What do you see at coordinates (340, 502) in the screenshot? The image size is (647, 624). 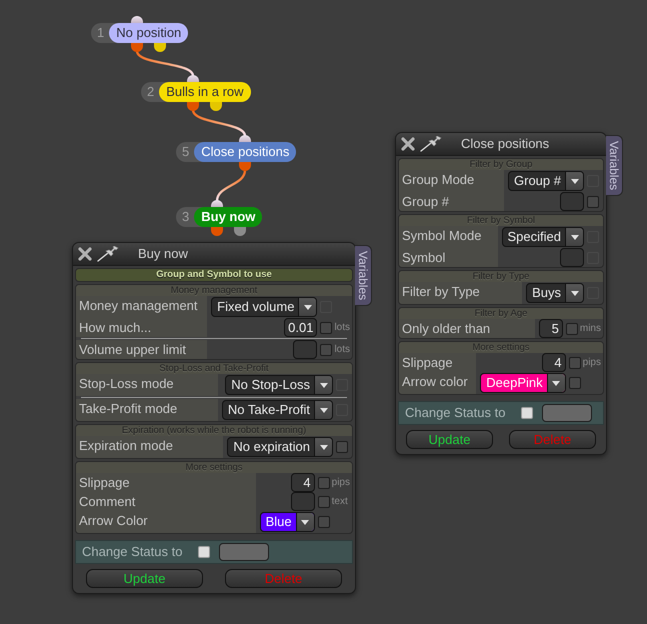 I see `unit-label: text` at bounding box center [340, 502].